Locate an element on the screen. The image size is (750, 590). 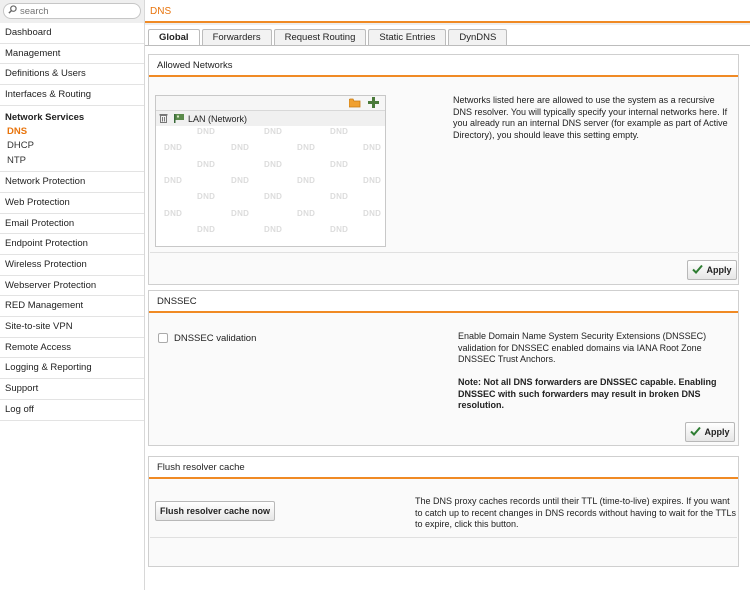
allowed-networks-title: Allowed Networks is located at coordinates (443, 66).